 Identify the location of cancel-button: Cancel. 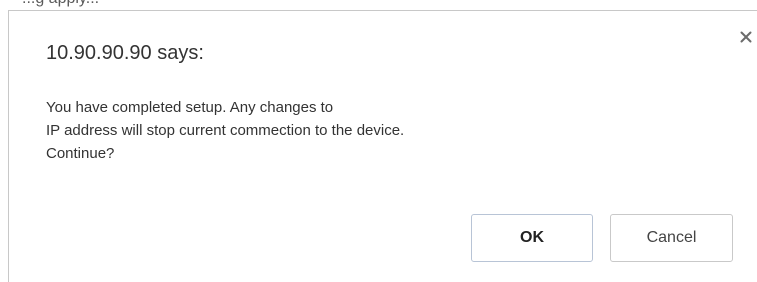
(671, 238).